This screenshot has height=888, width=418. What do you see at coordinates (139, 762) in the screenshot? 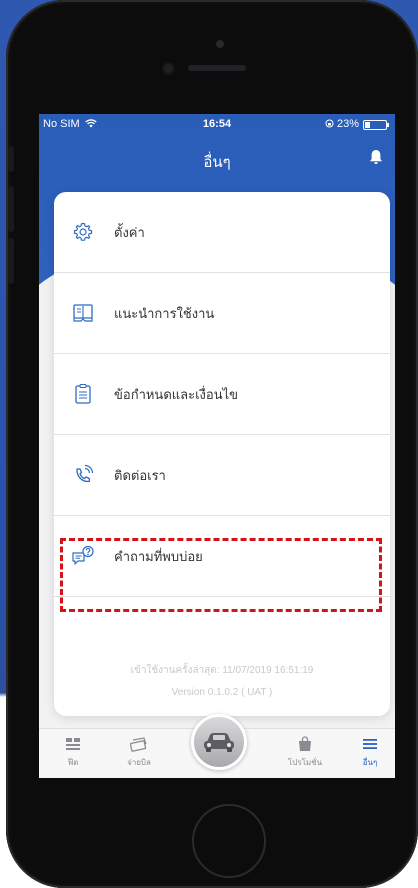
I see `tab-label: จ่ายบิล` at bounding box center [139, 762].